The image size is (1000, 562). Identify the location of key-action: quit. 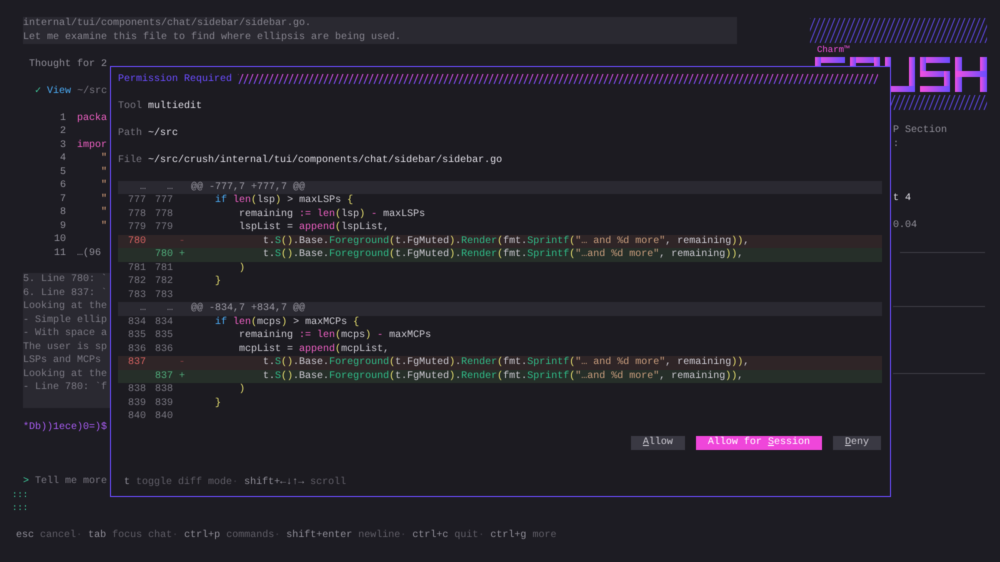
(466, 535).